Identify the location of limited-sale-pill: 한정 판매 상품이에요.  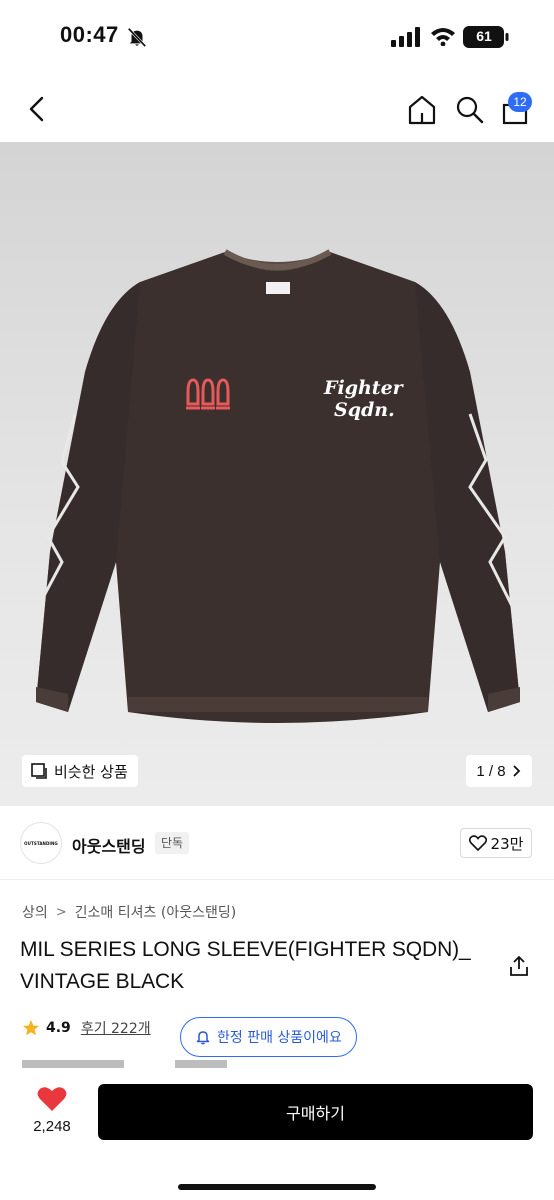
(268, 1037).